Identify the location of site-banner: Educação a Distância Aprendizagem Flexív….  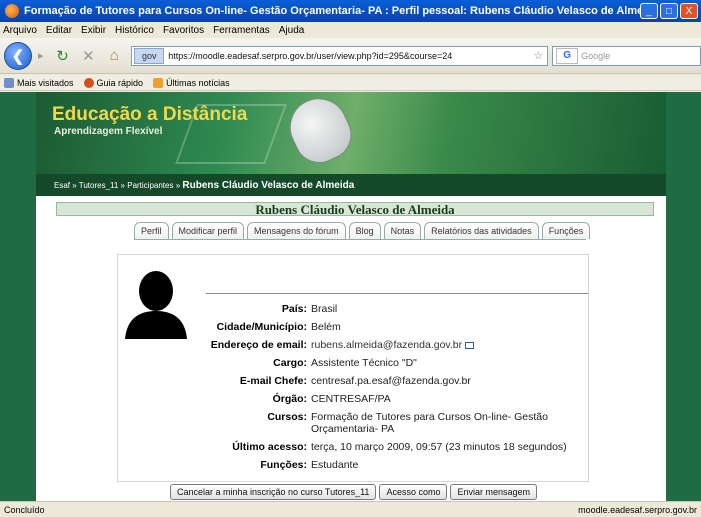
(351, 133).